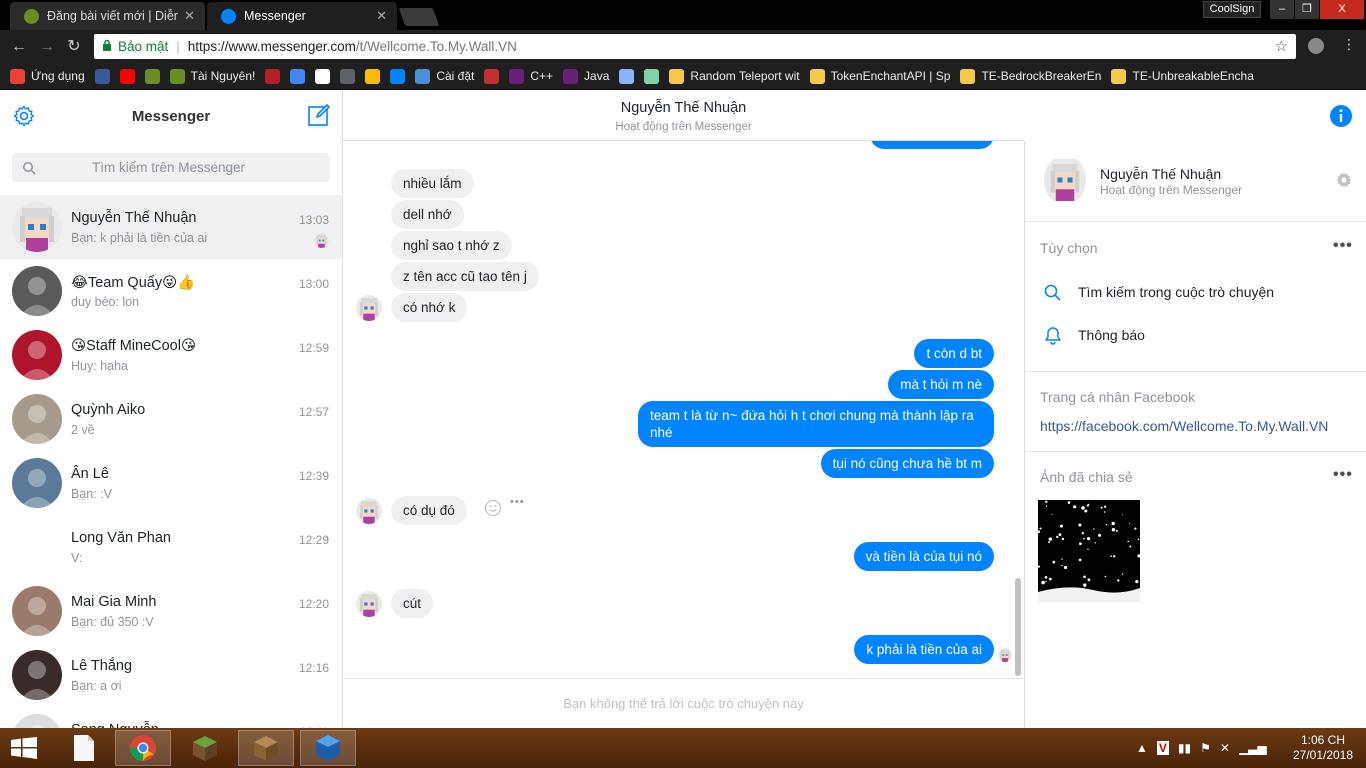 This screenshot has height=768, width=1366. I want to click on minimize-button: –, so click(1282, 9).